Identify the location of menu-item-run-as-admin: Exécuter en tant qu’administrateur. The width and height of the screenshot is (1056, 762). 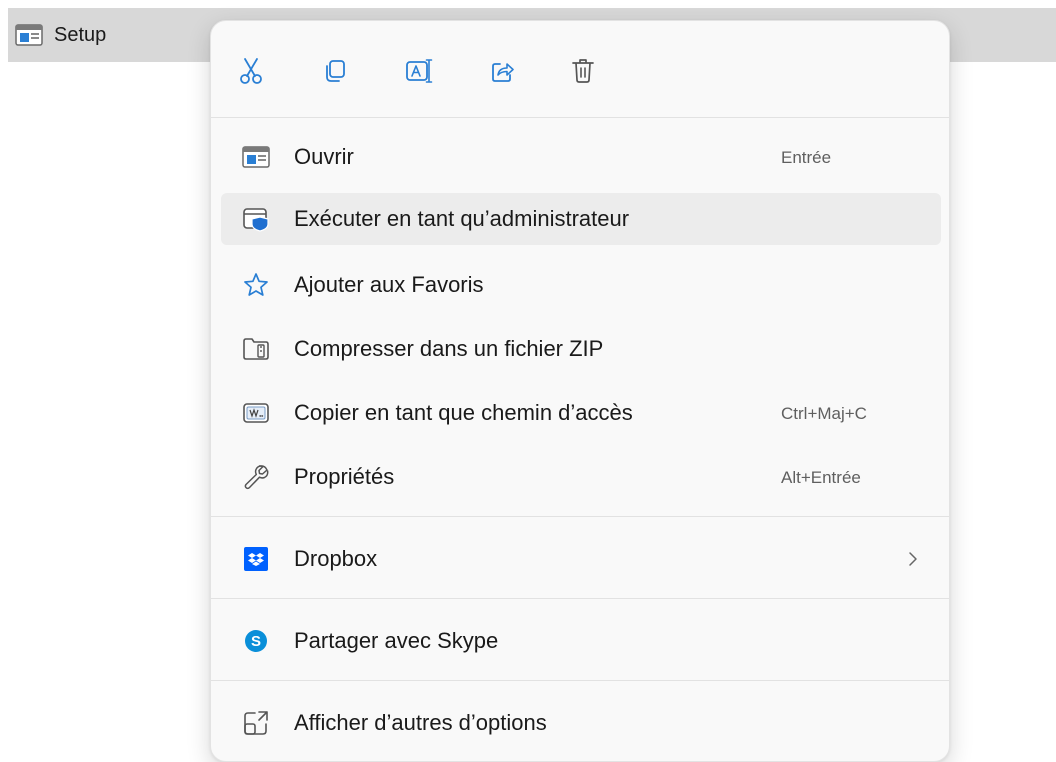
(581, 219).